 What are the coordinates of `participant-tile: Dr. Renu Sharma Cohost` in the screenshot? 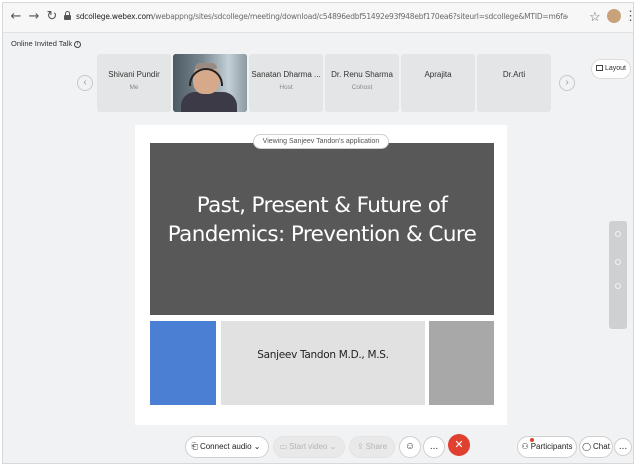 It's located at (362, 83).